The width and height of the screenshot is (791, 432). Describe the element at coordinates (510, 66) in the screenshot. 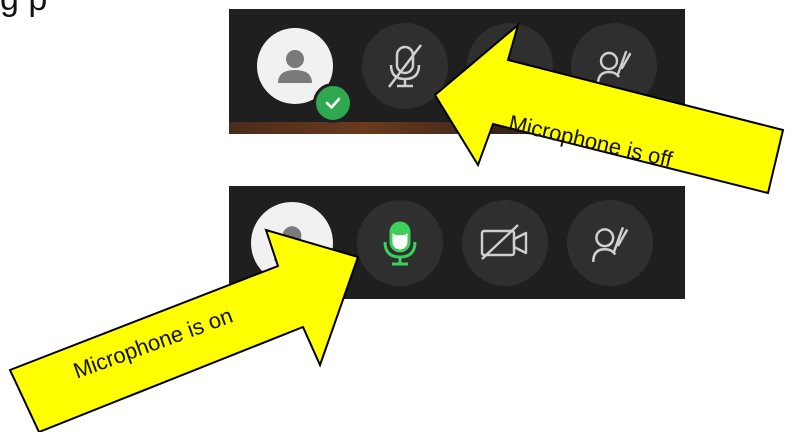

I see `camera-button` at that location.